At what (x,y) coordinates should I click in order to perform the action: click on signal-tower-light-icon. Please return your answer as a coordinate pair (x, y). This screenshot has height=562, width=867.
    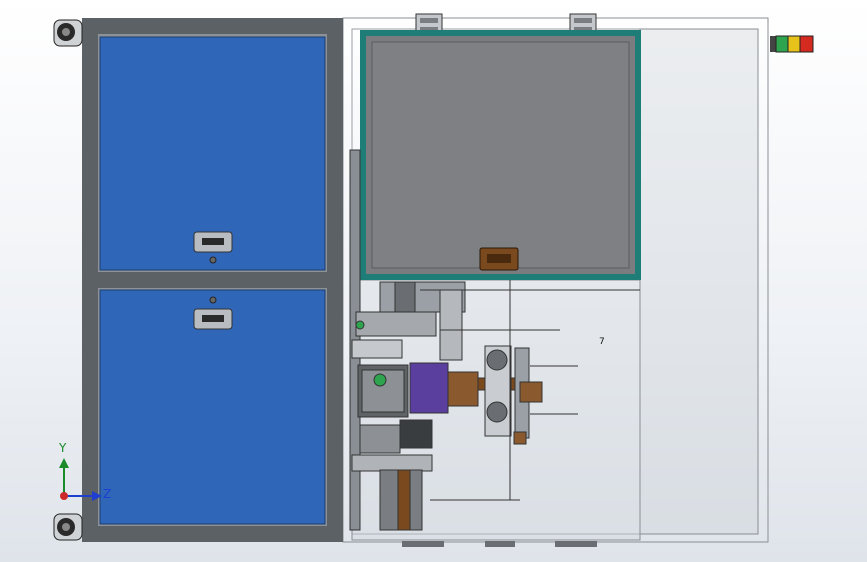
    Looking at the image, I should click on (792, 44).